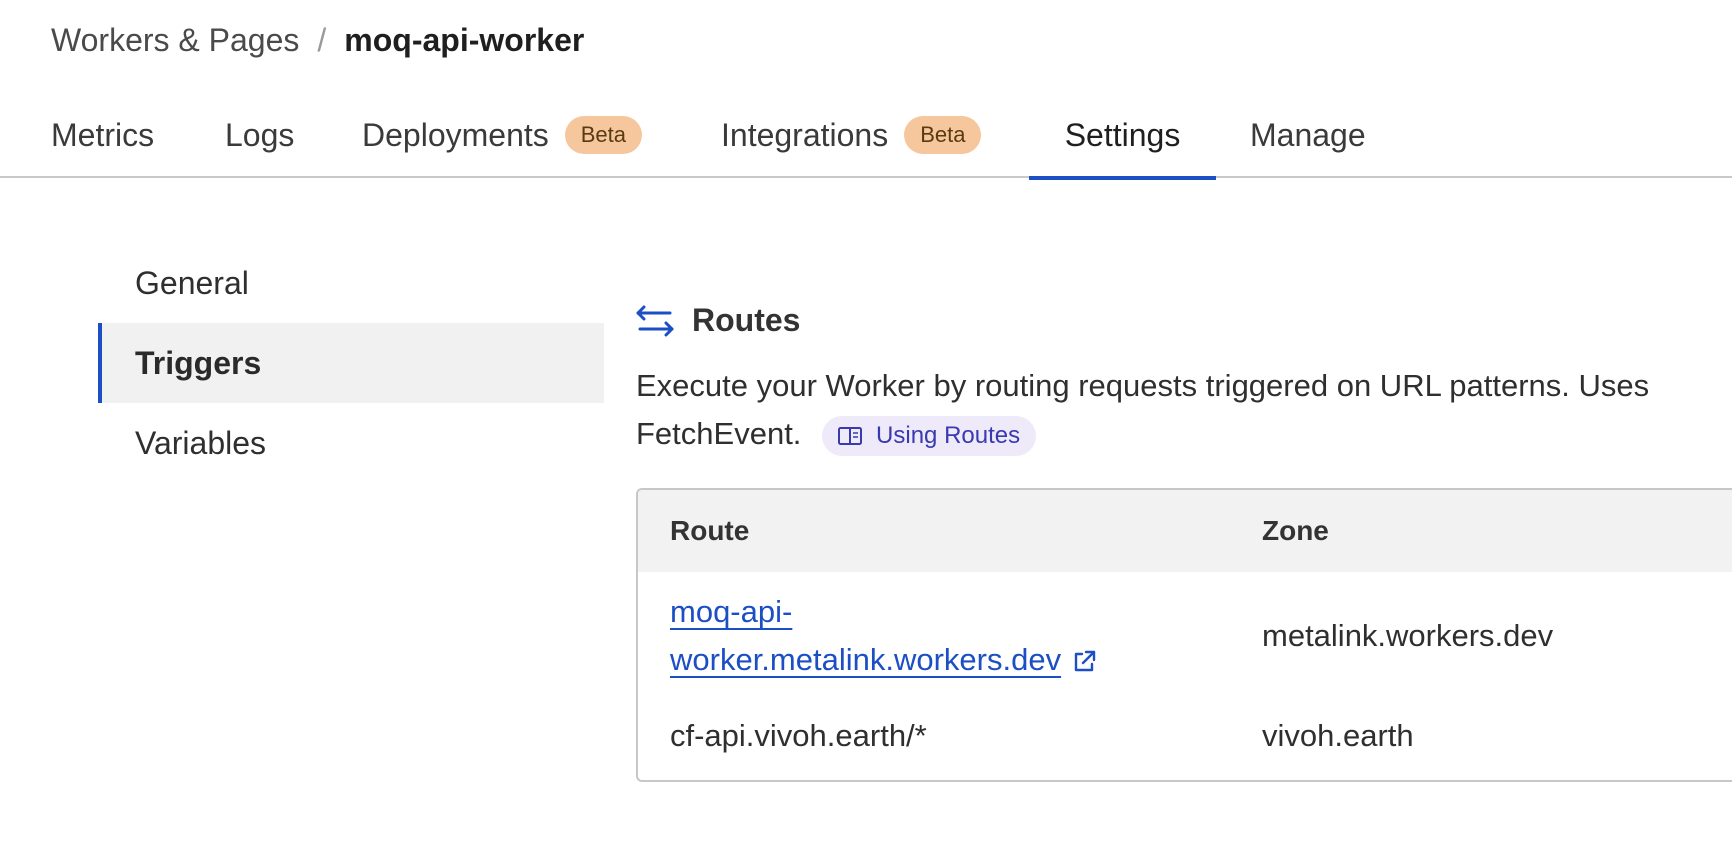  Describe the element at coordinates (351, 283) in the screenshot. I see `sidenav-item-general: General` at that location.